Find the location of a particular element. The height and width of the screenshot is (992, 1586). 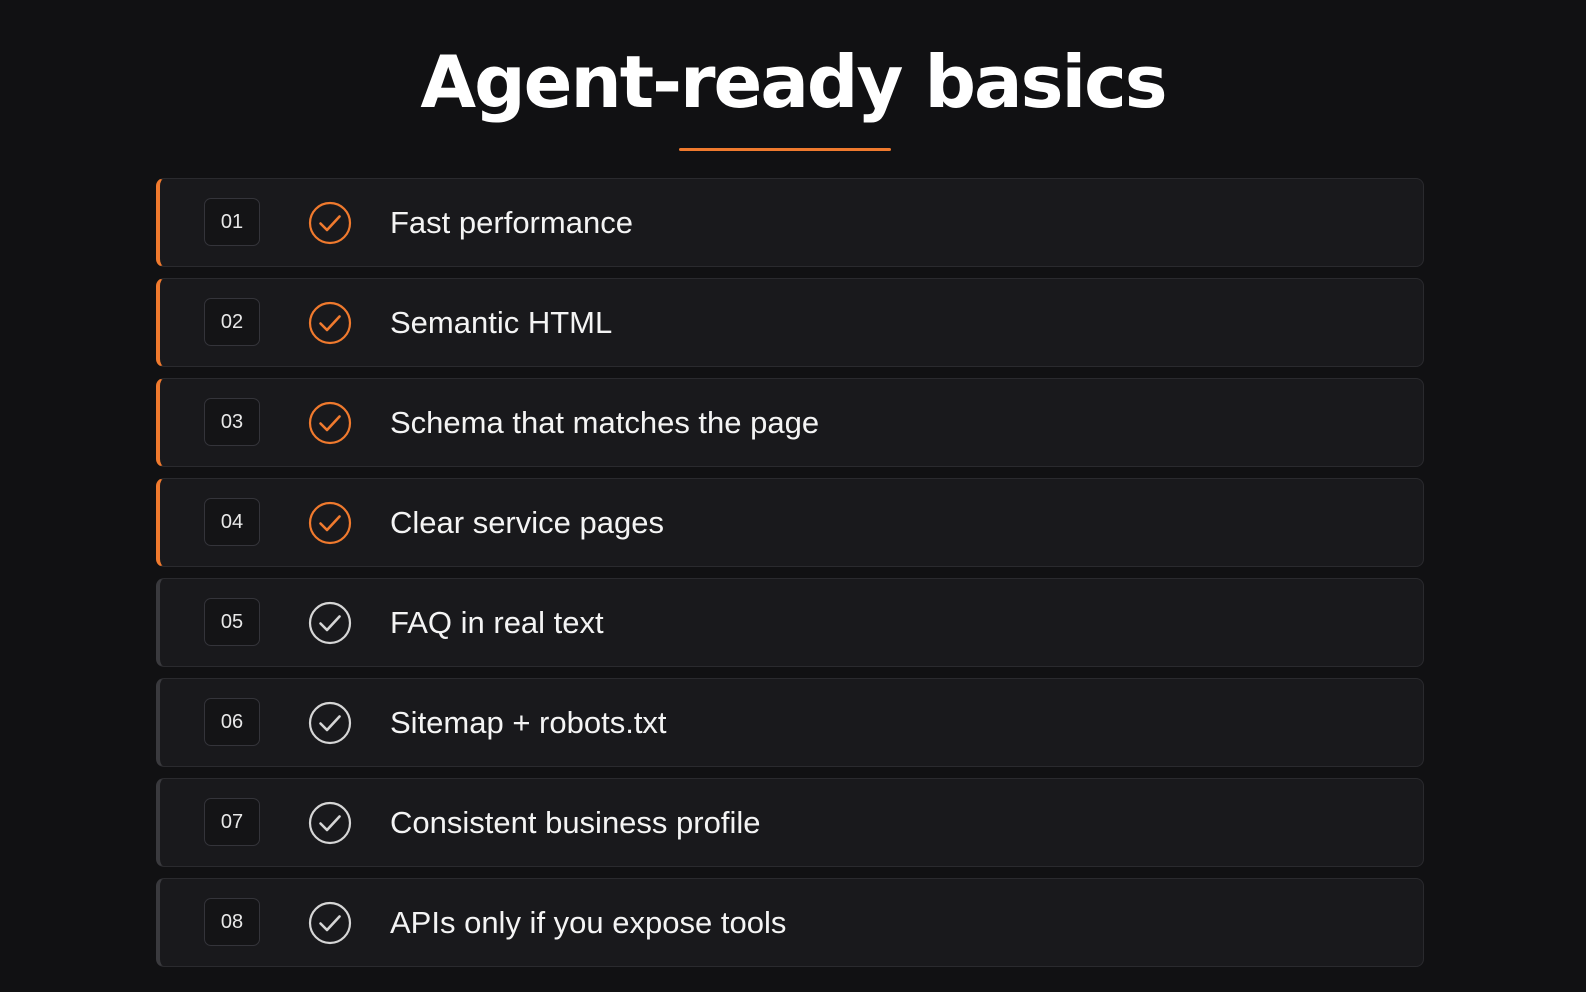

checklist-row: 08 APIs only if you expose tools is located at coordinates (790, 922).